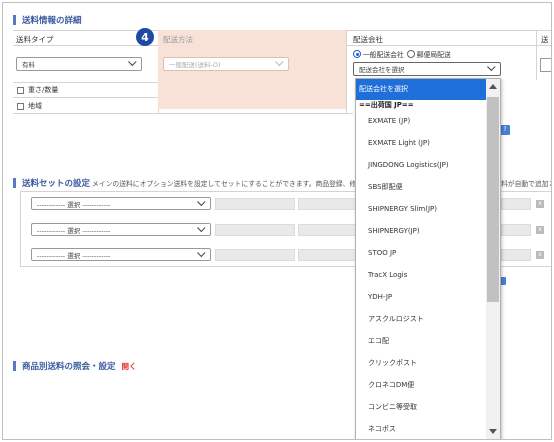 The height and width of the screenshot is (442, 554). What do you see at coordinates (545, 65) in the screenshot?
I see `partial-input` at bounding box center [545, 65].